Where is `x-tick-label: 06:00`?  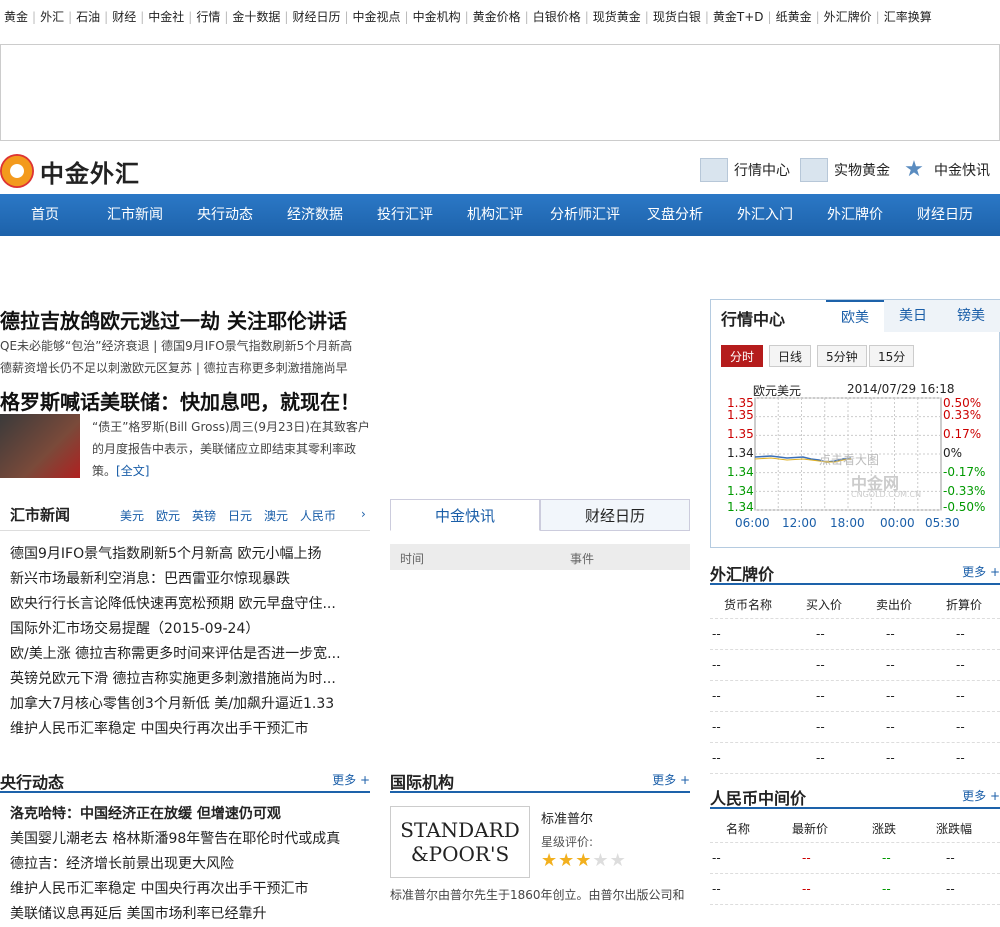 x-tick-label: 06:00 is located at coordinates (752, 523).